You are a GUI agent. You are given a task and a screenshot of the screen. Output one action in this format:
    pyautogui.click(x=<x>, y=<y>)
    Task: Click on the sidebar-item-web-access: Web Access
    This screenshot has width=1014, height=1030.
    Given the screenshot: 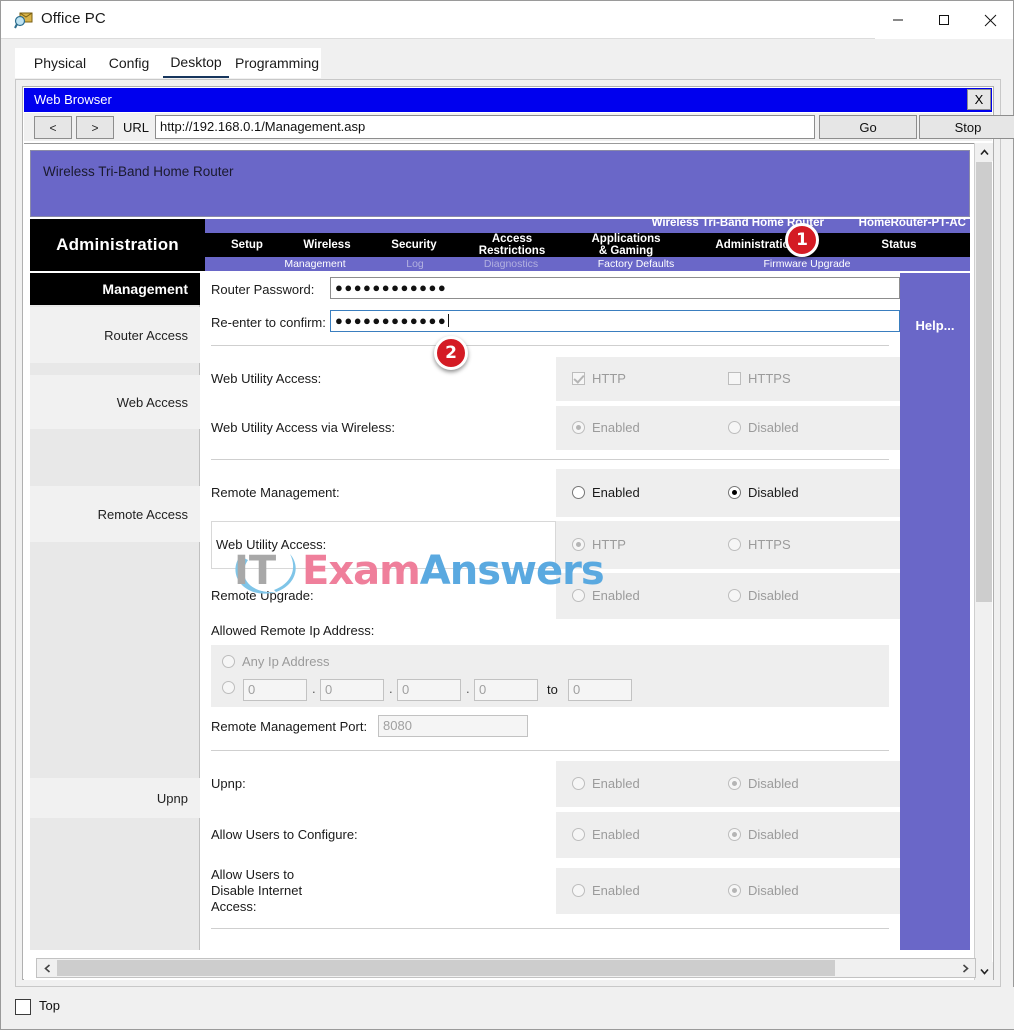 What is the action you would take?
    pyautogui.click(x=115, y=402)
    